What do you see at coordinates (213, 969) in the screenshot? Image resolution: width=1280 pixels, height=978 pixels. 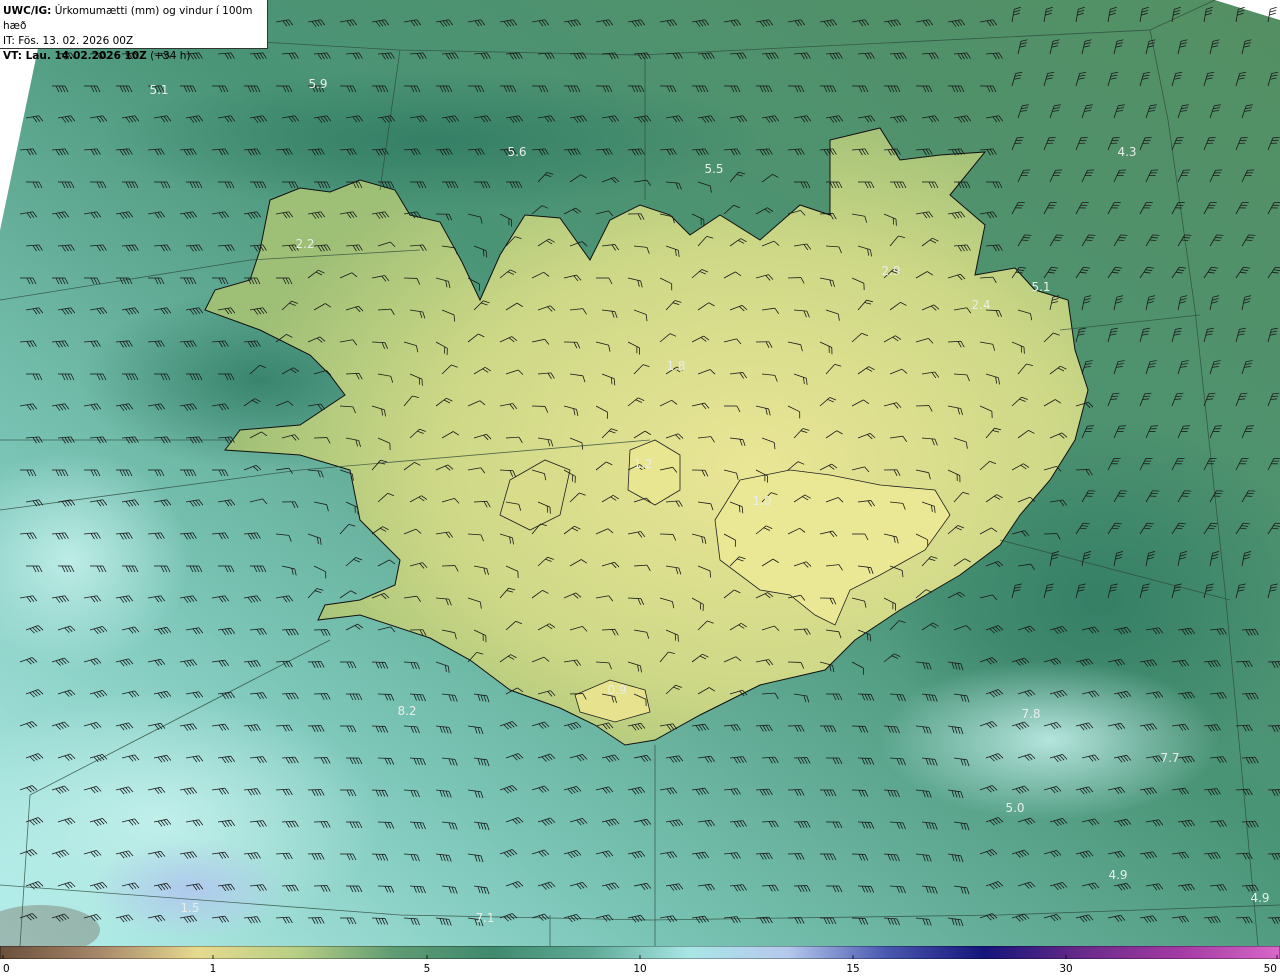 I see `colorbar-tick-label: 1` at bounding box center [213, 969].